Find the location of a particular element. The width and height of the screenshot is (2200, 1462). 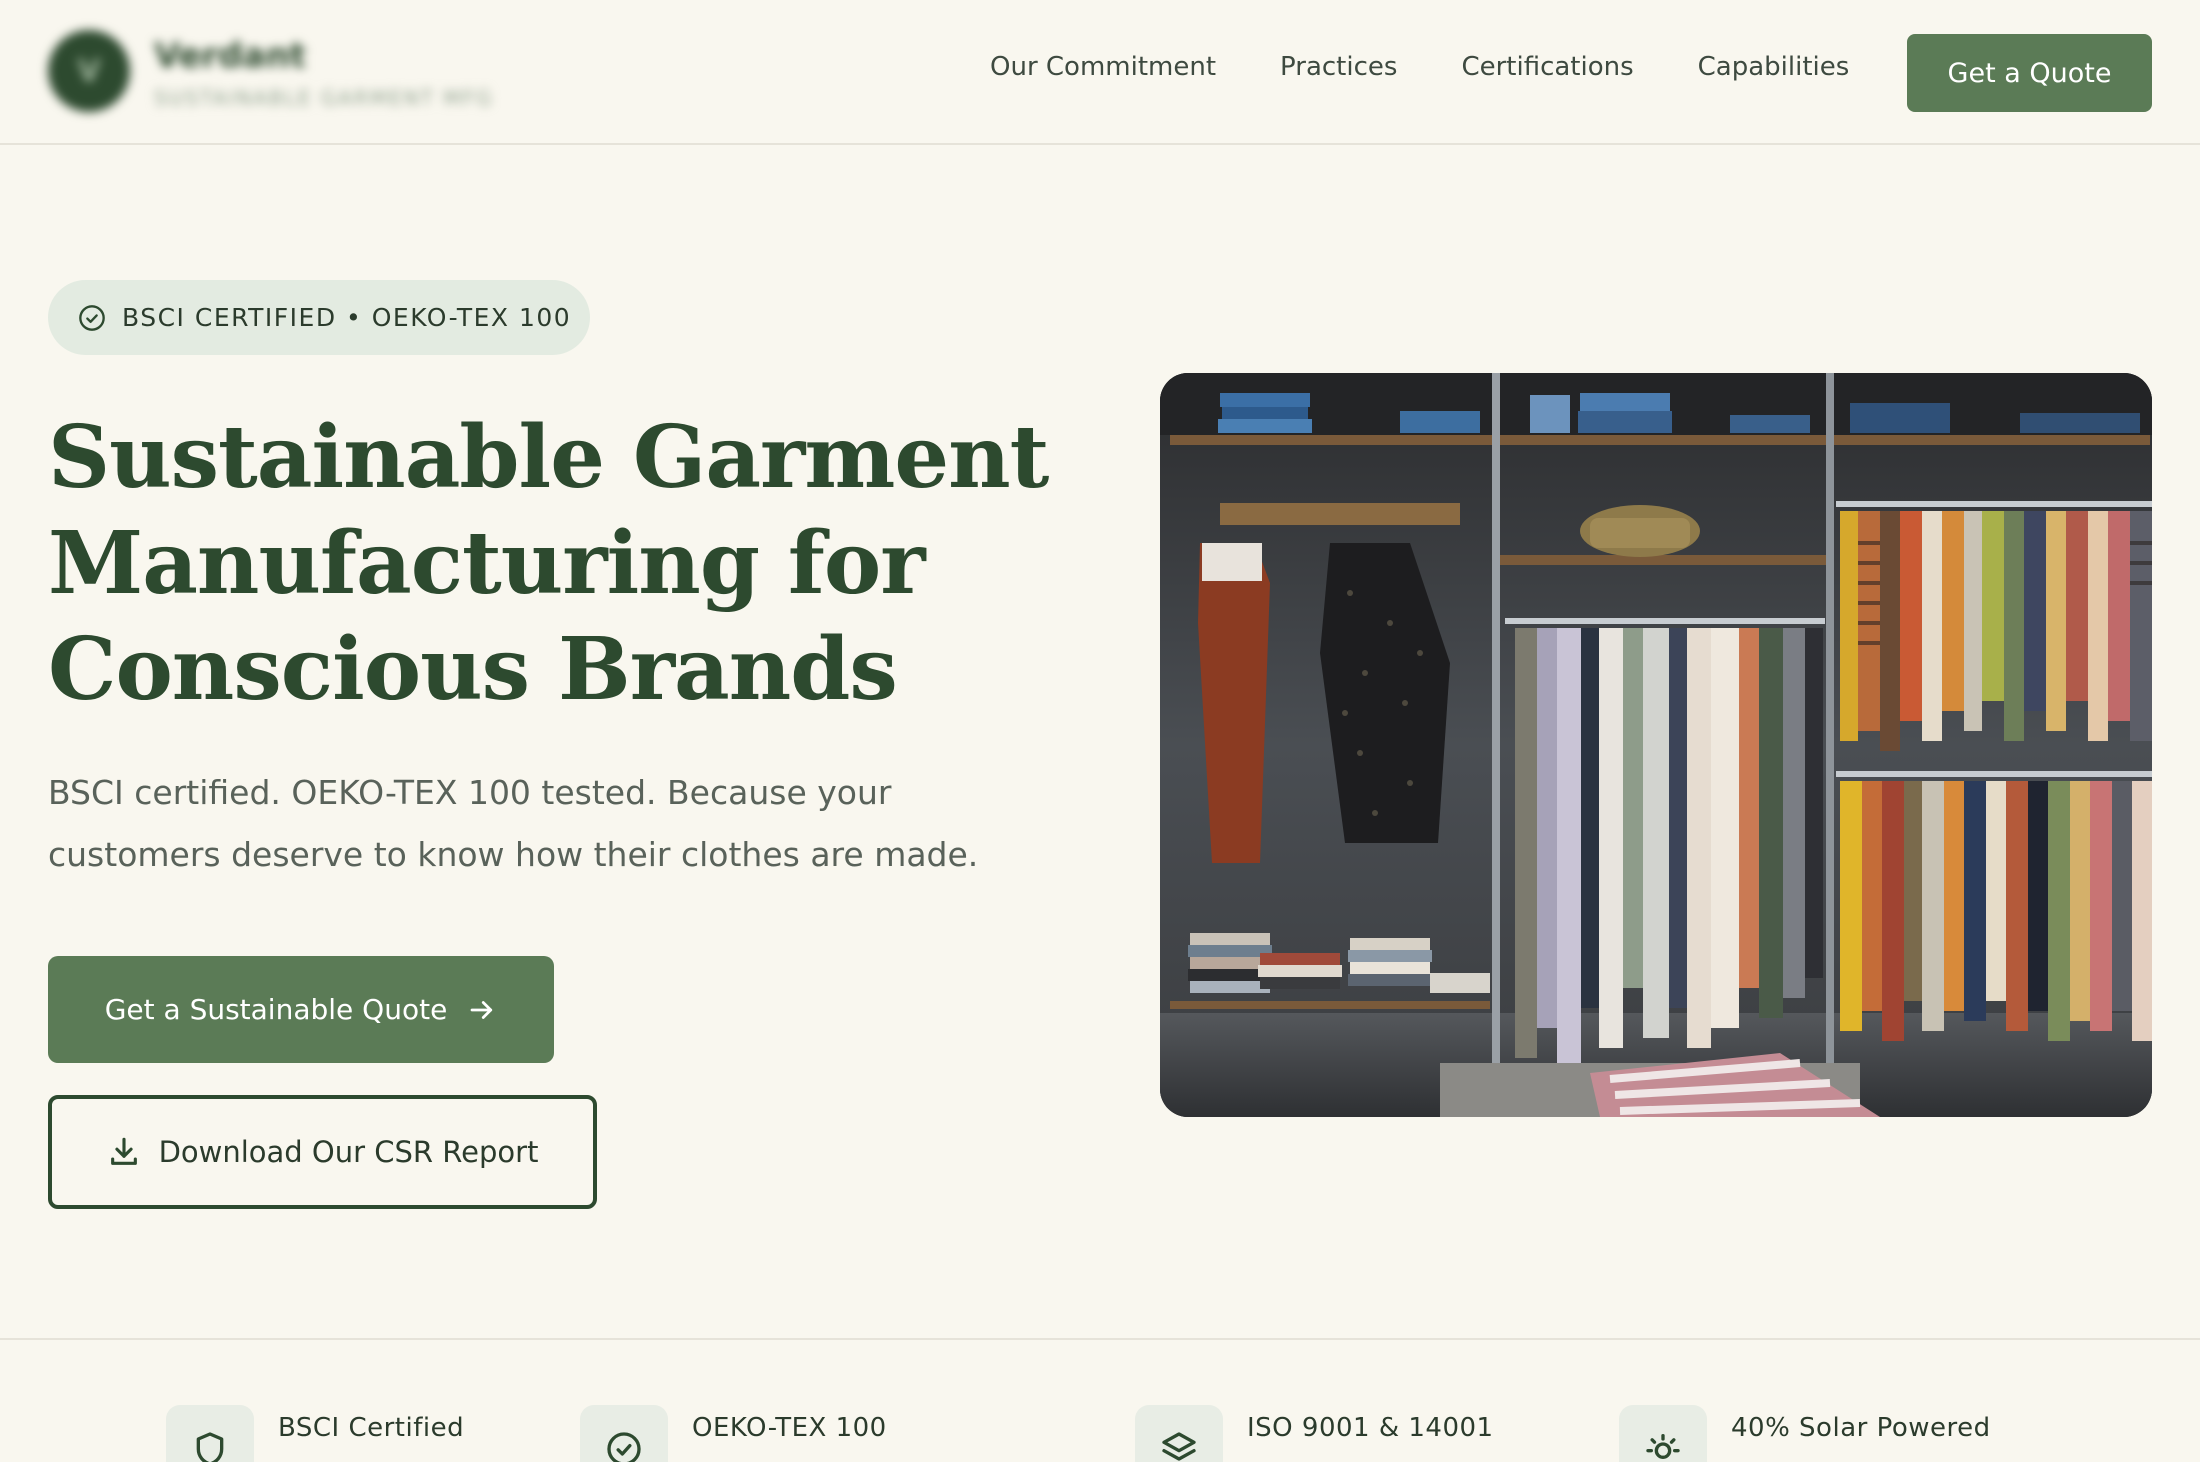

get-quote-button: Get a Quote is located at coordinates (2029, 73).